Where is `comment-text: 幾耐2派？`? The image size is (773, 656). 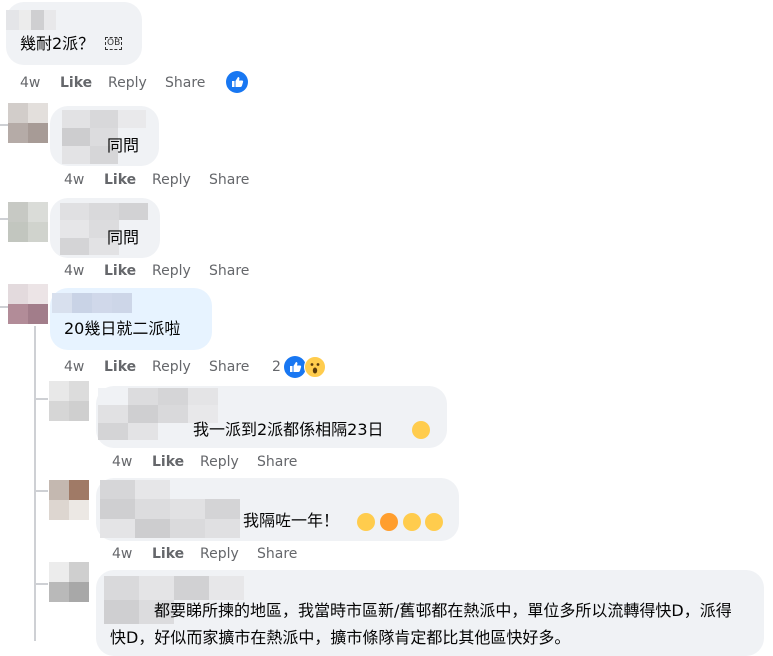
comment-text: 幾耐2派？ is located at coordinates (57, 43).